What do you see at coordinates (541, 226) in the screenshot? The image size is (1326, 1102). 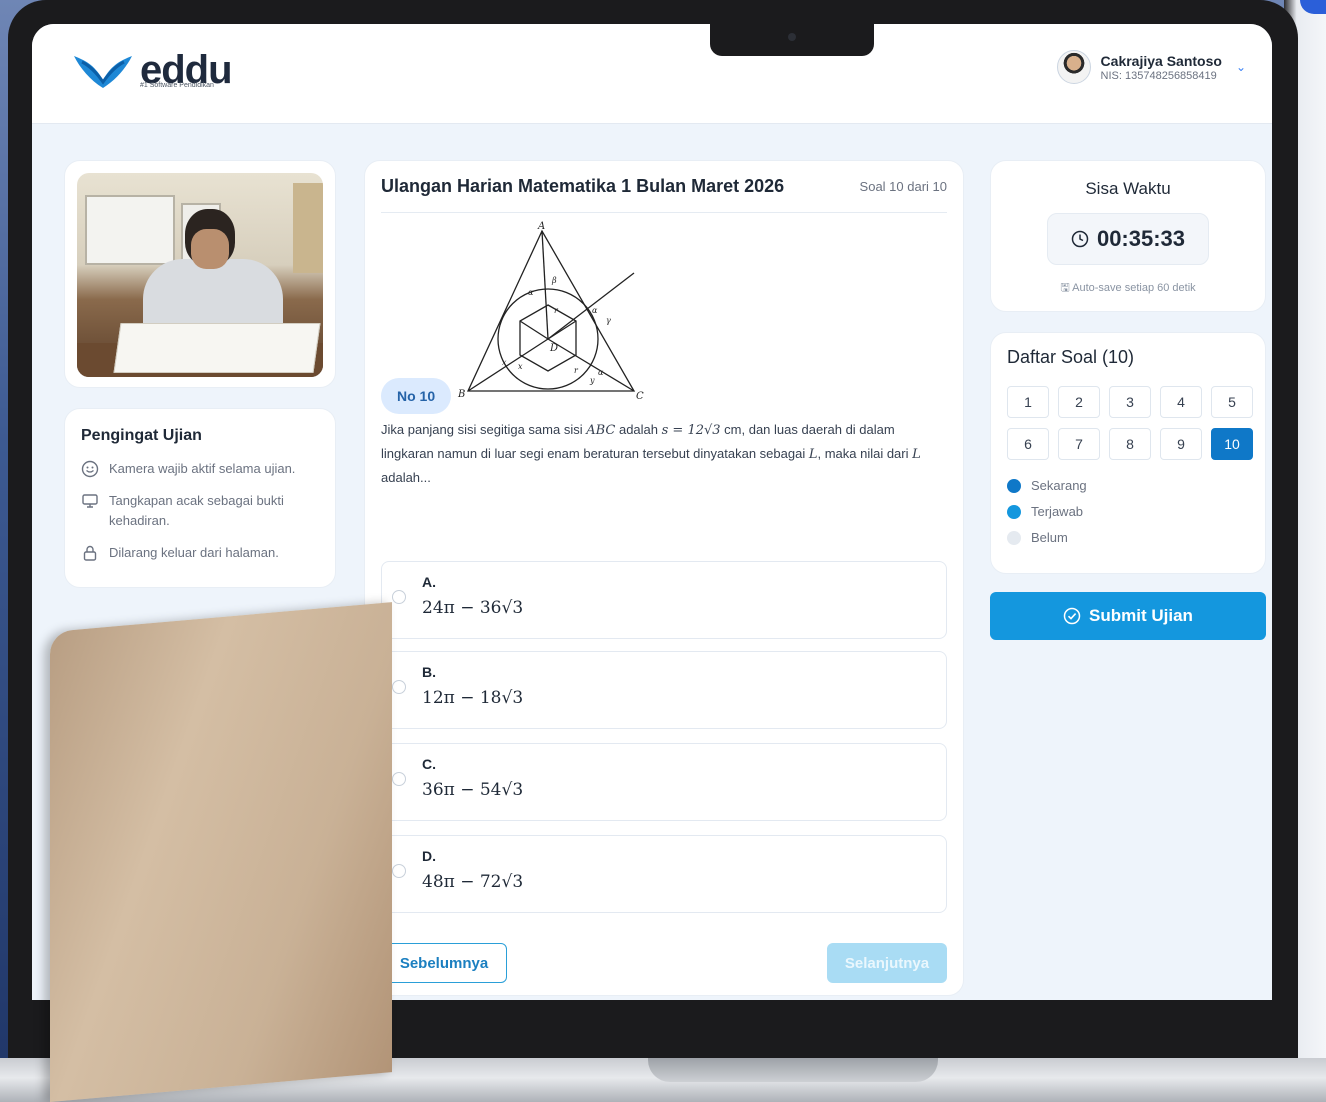 I see `label-A: A` at bounding box center [541, 226].